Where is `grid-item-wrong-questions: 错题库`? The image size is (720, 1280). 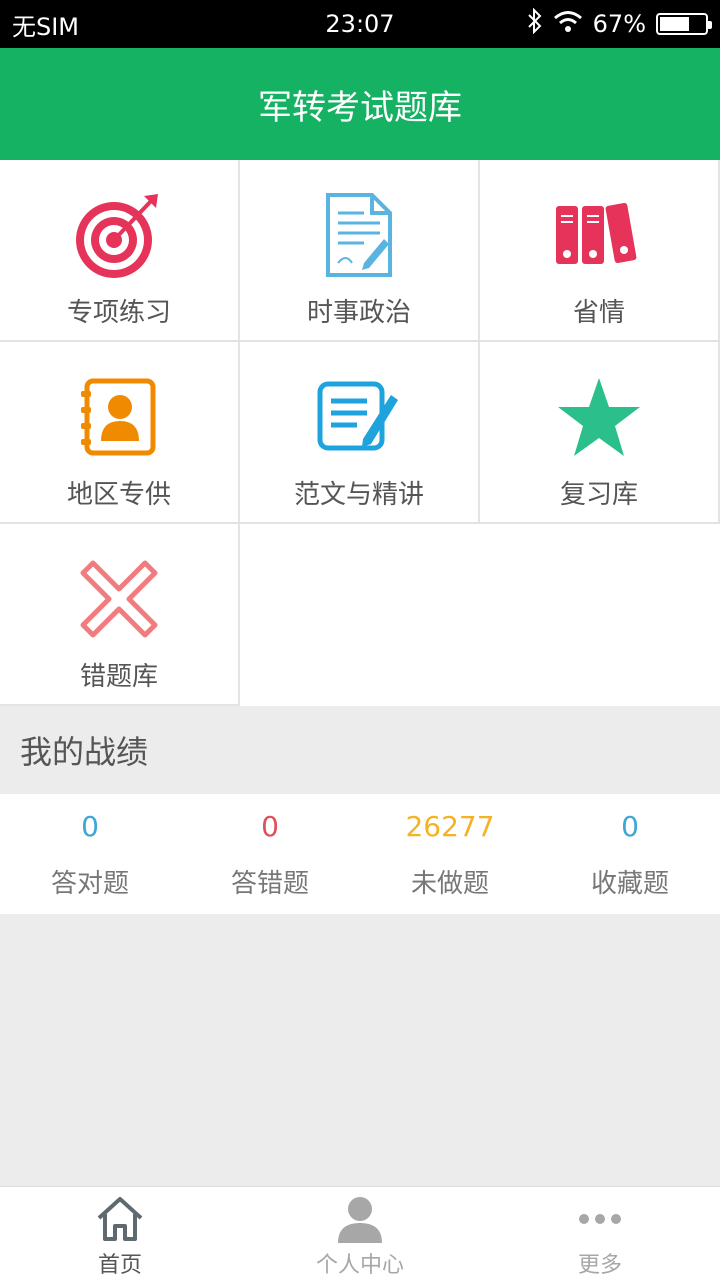 grid-item-wrong-questions: 错题库 is located at coordinates (120, 615).